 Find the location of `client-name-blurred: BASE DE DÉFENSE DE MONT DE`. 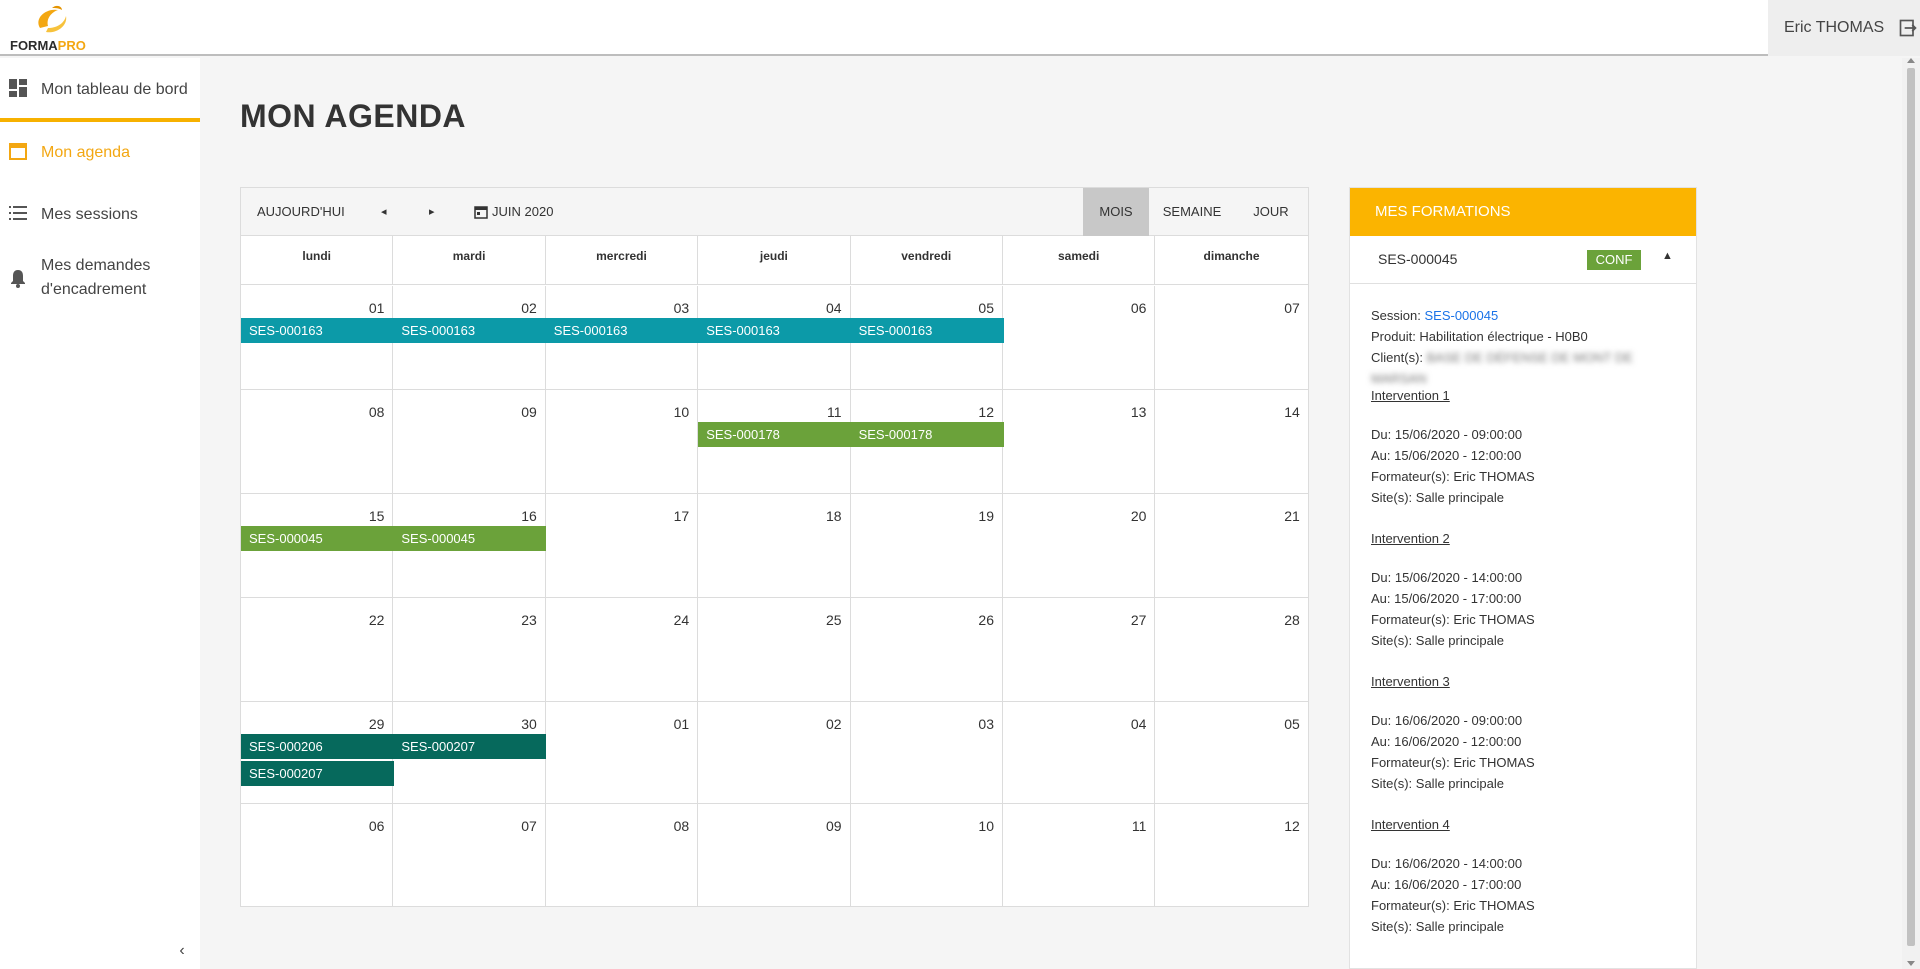

client-name-blurred: BASE DE DÉFENSE DE MONT DE is located at coordinates (1529, 357).